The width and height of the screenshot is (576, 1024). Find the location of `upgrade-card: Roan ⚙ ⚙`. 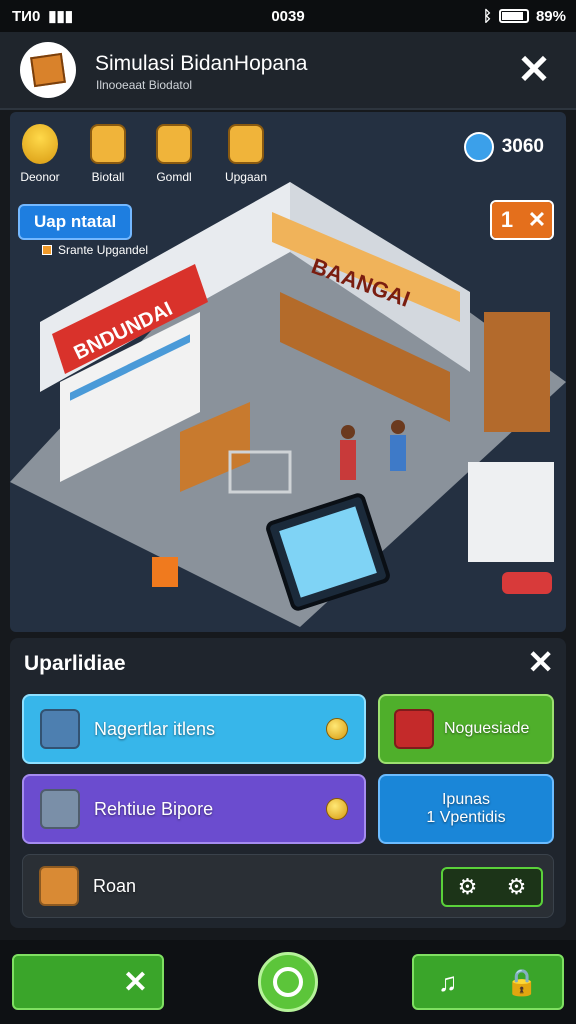

upgrade-card: Roan ⚙ ⚙ is located at coordinates (288, 886).